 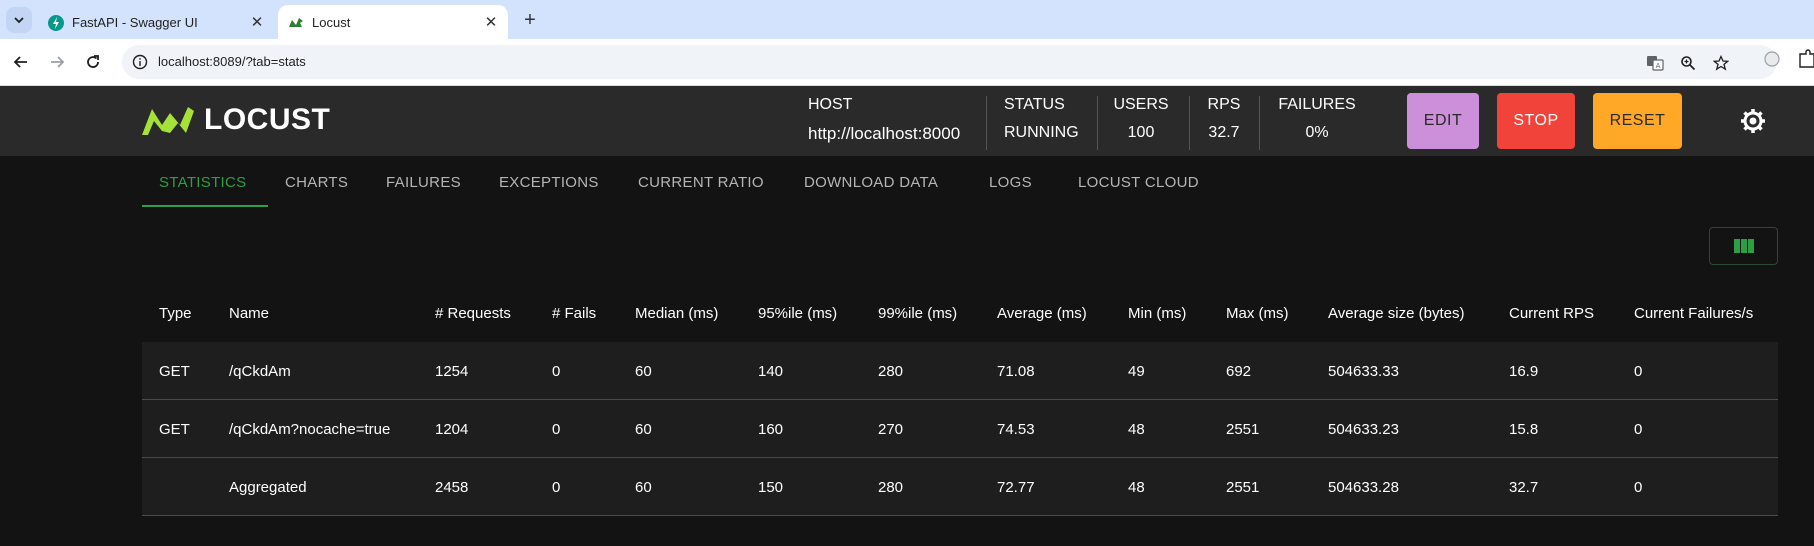 I want to click on table-cell: 74.53, so click(x=1016, y=429).